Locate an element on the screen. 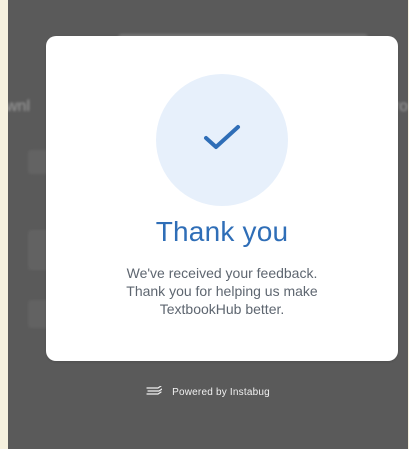 The width and height of the screenshot is (409, 449). instabug-logo-icon is located at coordinates (154, 390).